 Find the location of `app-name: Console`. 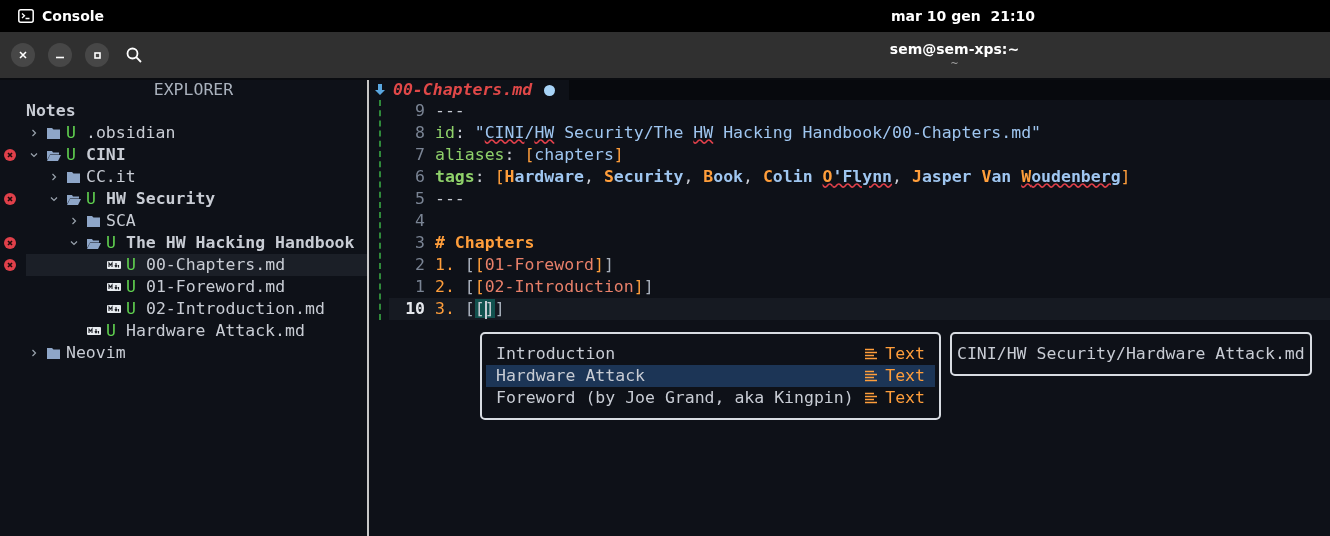

app-name: Console is located at coordinates (73, 16).